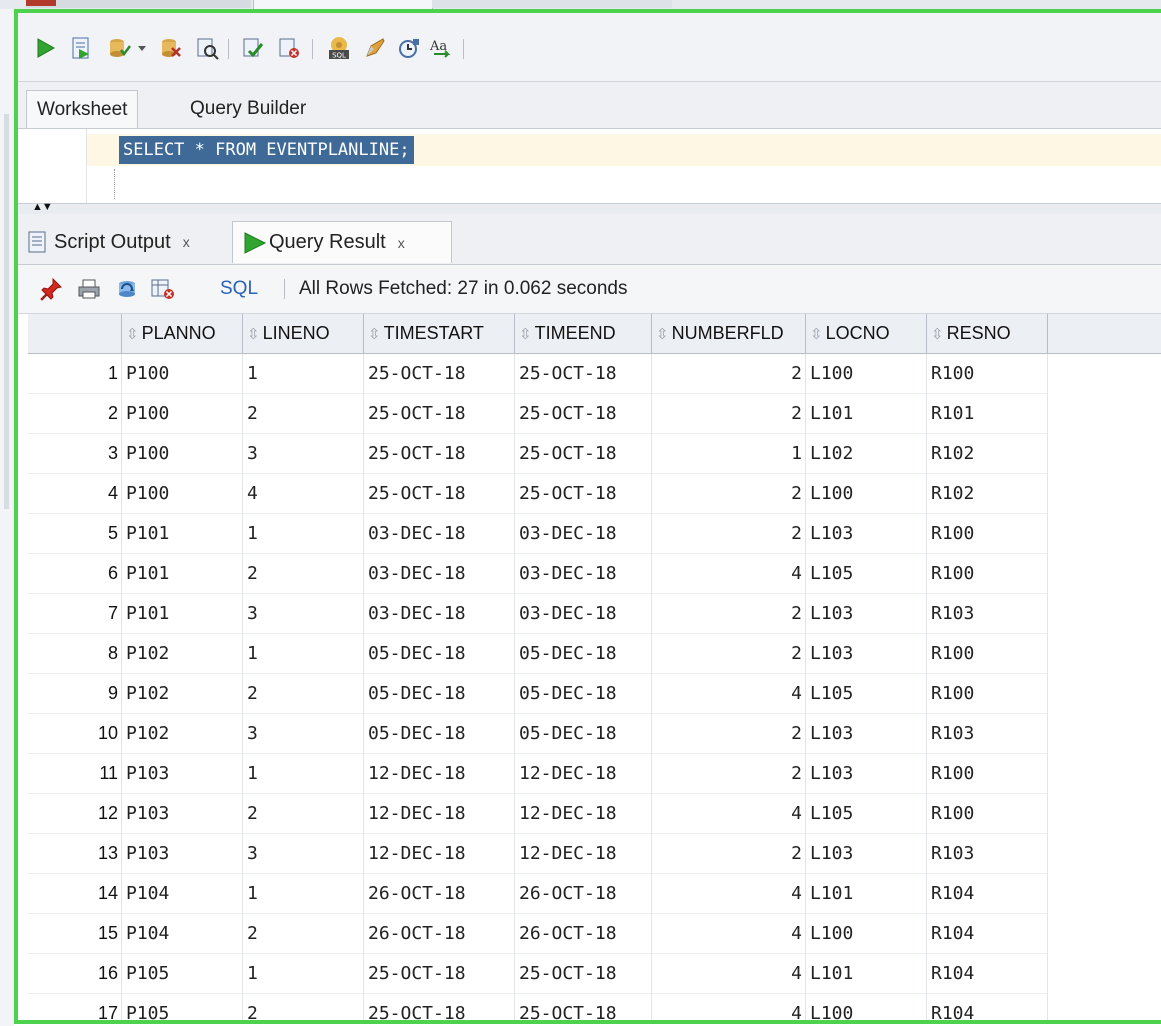  What do you see at coordinates (138, 4) in the screenshot?
I see `window-tab` at bounding box center [138, 4].